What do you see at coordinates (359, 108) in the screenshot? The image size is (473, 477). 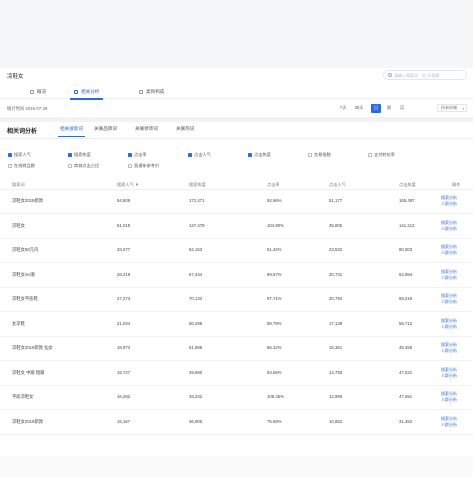 I see `range-30d-button: 30天` at bounding box center [359, 108].